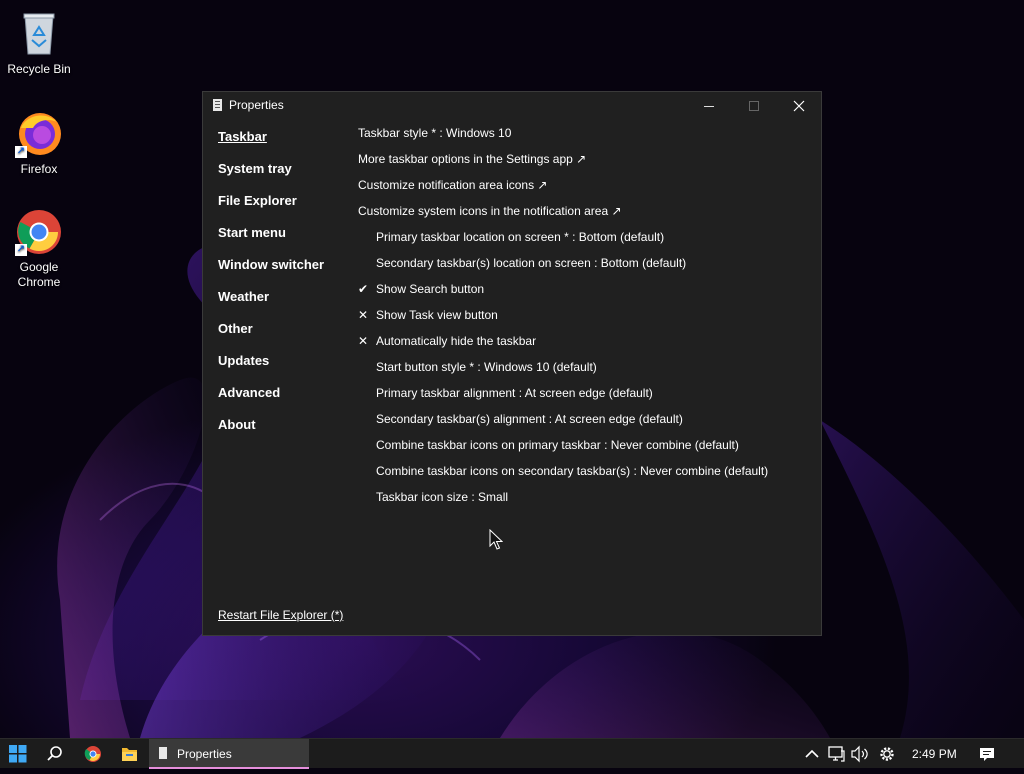  I want to click on desktop-icon-label: Google Chrome, so click(39, 274).